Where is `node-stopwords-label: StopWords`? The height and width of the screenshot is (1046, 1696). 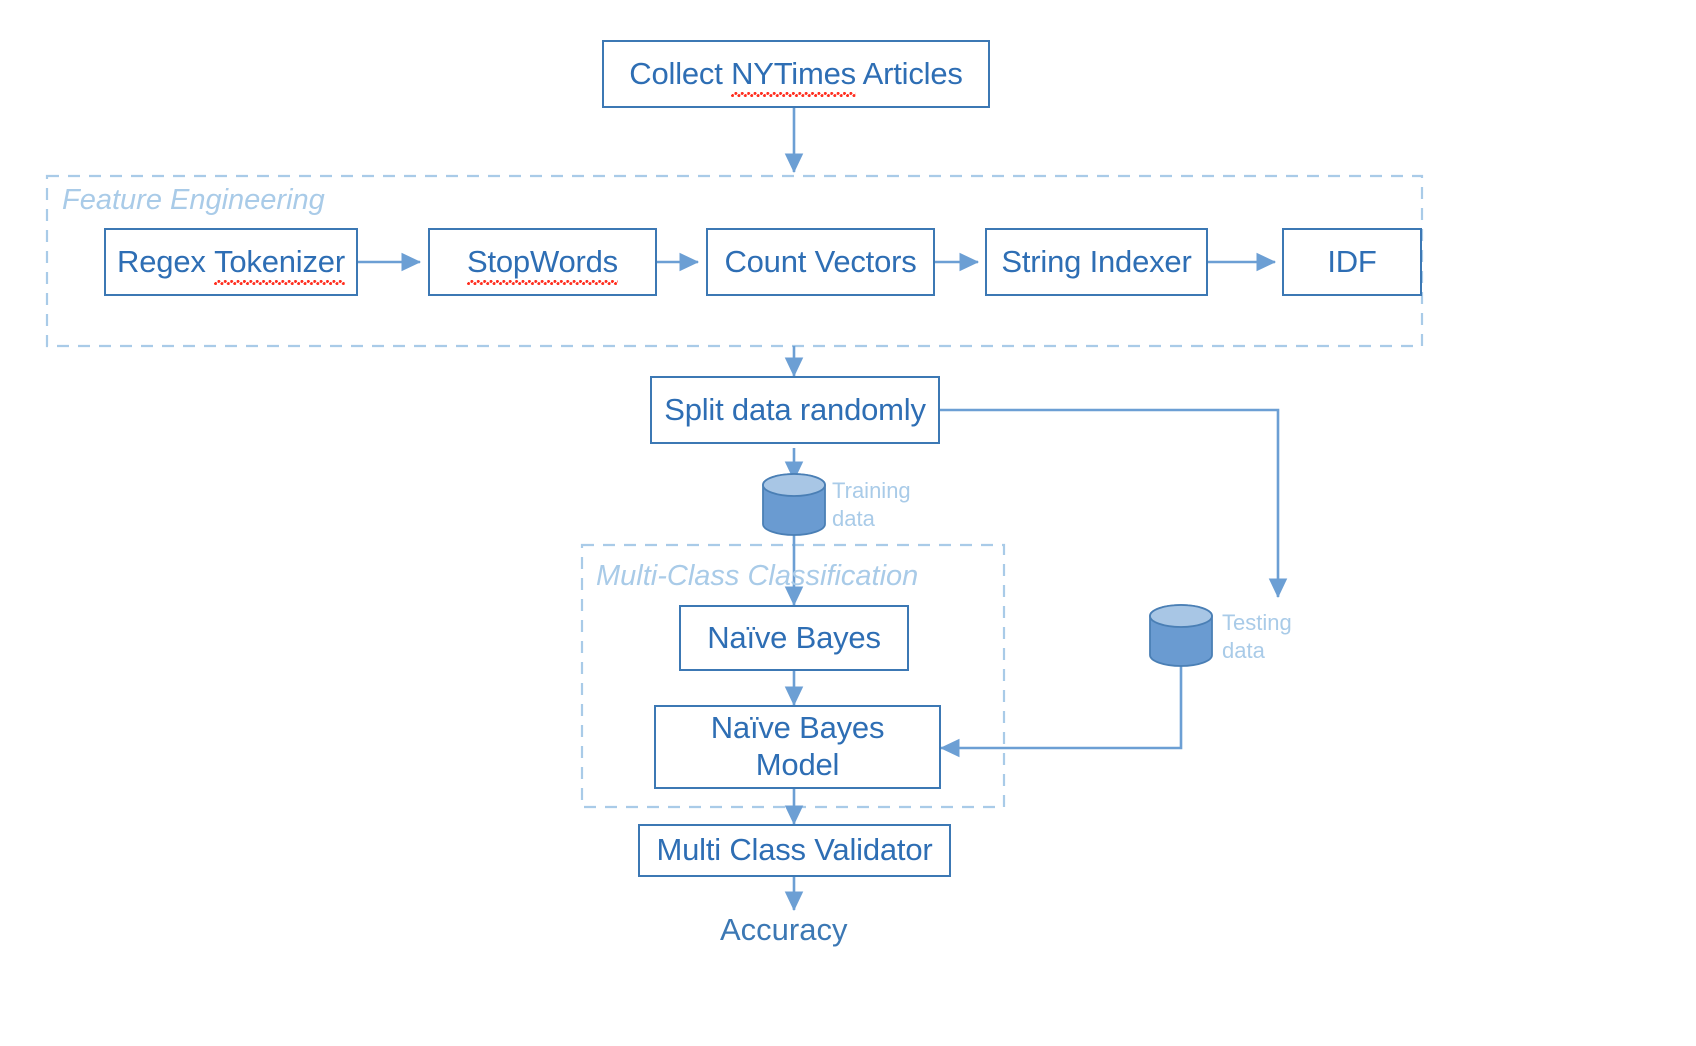 node-stopwords-label: StopWords is located at coordinates (542, 264).